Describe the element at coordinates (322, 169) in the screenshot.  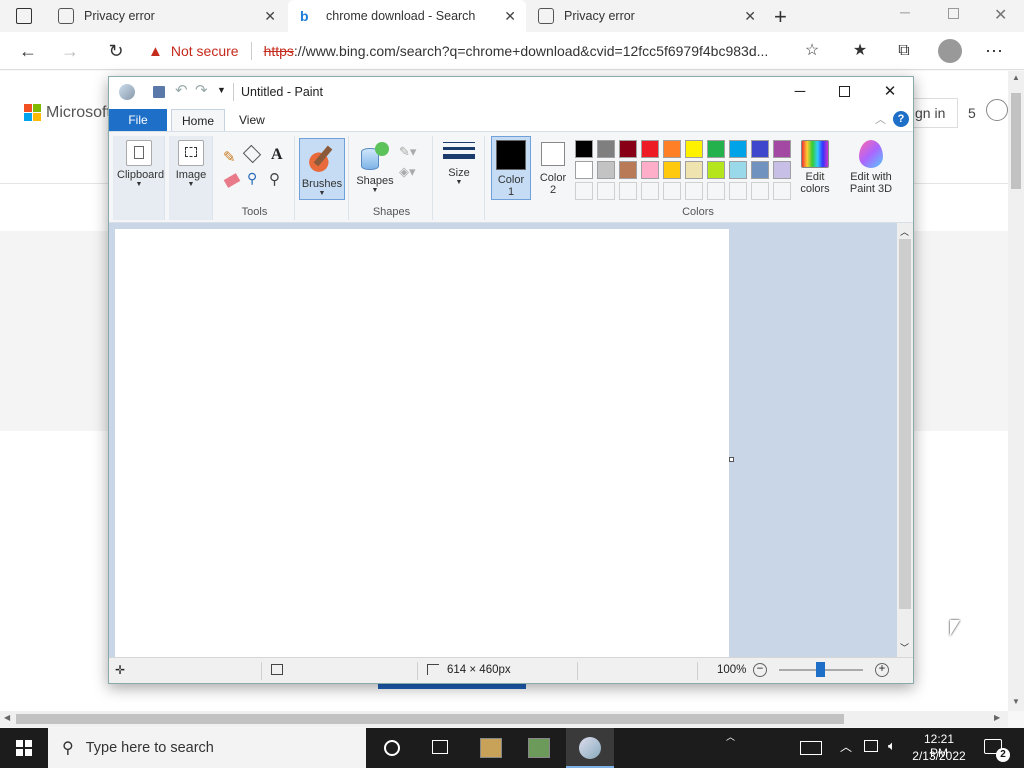
I see `brushes-button: Brushes ▼` at that location.